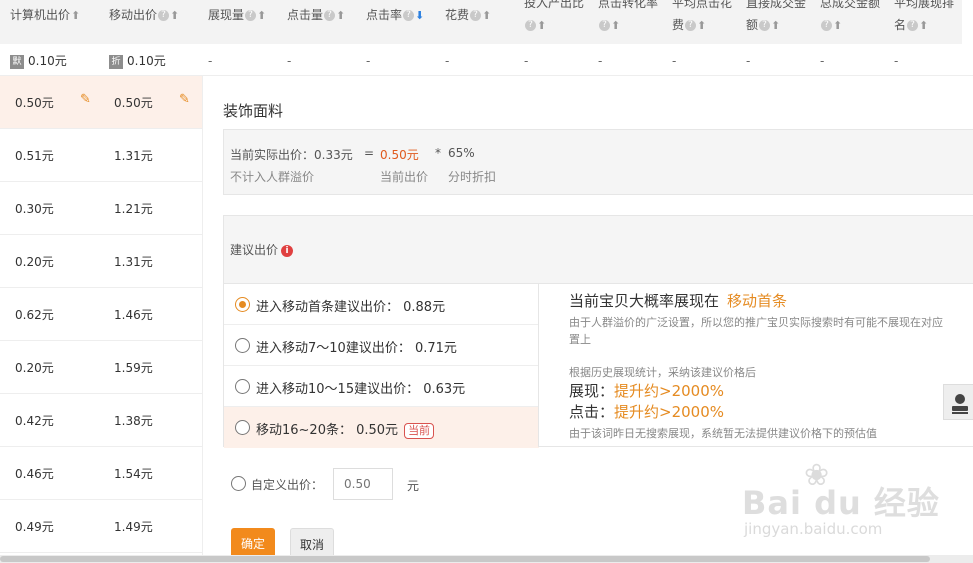  Describe the element at coordinates (647, 391) in the screenshot. I see `impression-forecast: 展现：提升约>2000%` at that location.